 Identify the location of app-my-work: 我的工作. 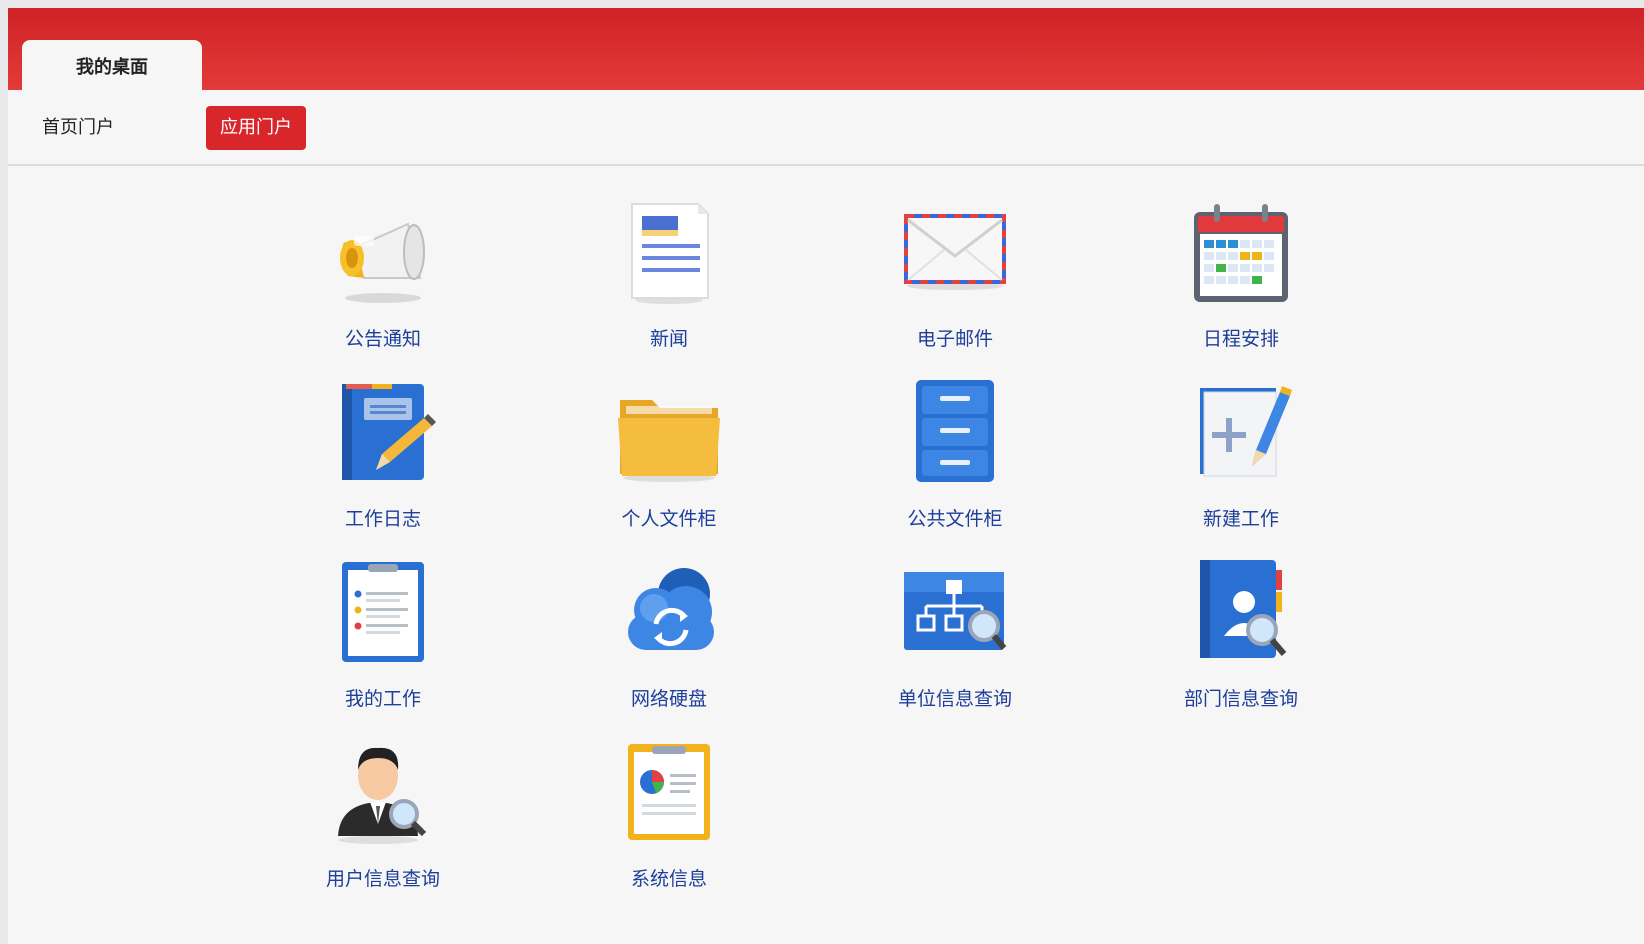
(383, 643).